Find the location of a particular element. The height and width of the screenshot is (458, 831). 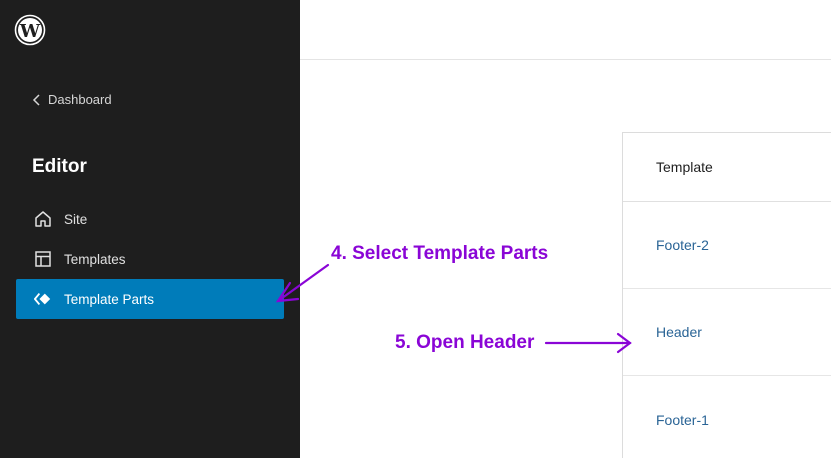

sidebar-item-templates: Templates is located at coordinates (150, 259).